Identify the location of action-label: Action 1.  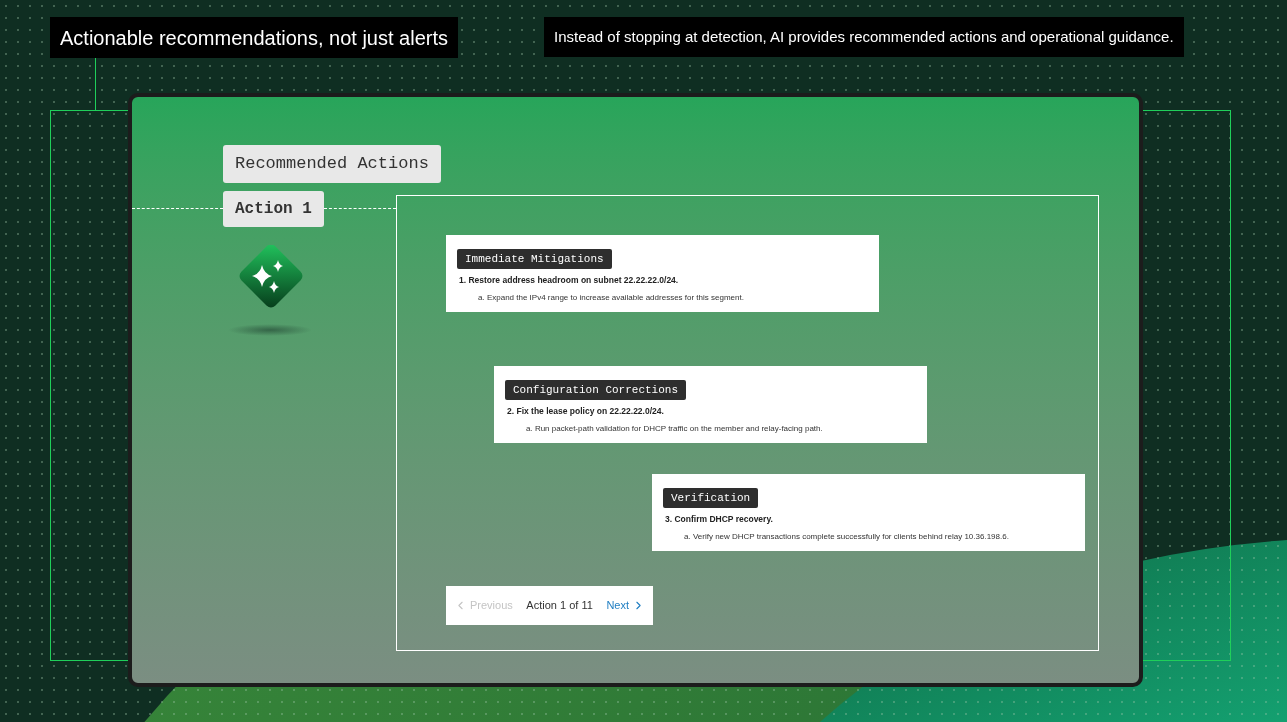
(273, 208).